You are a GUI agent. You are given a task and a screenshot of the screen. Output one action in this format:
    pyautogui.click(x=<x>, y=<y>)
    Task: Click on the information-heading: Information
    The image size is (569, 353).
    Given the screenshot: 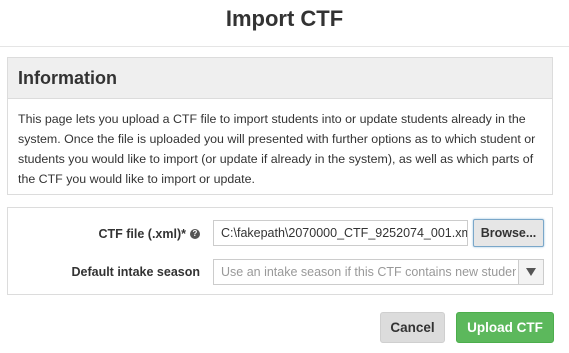 What is the action you would take?
    pyautogui.click(x=280, y=78)
    